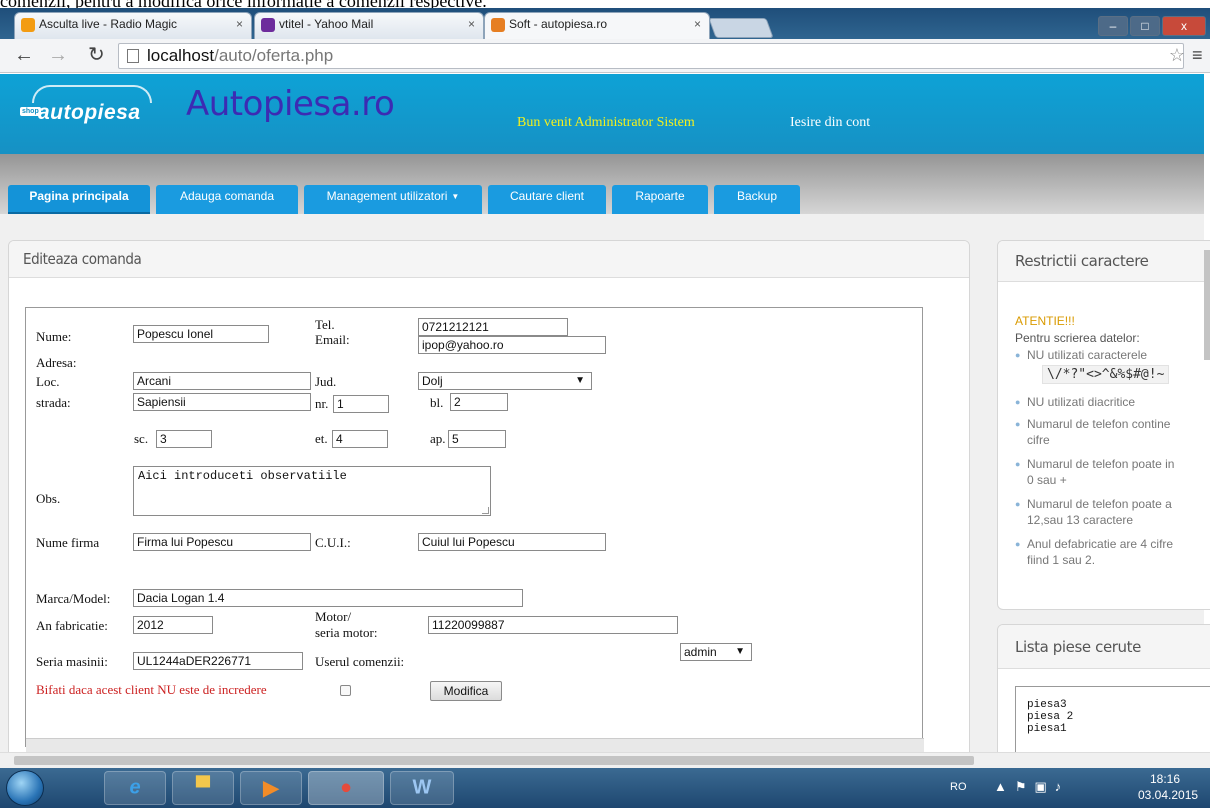 This screenshot has height=808, width=1210. I want to click on clock-date: 03.04.2015, so click(1168, 795).